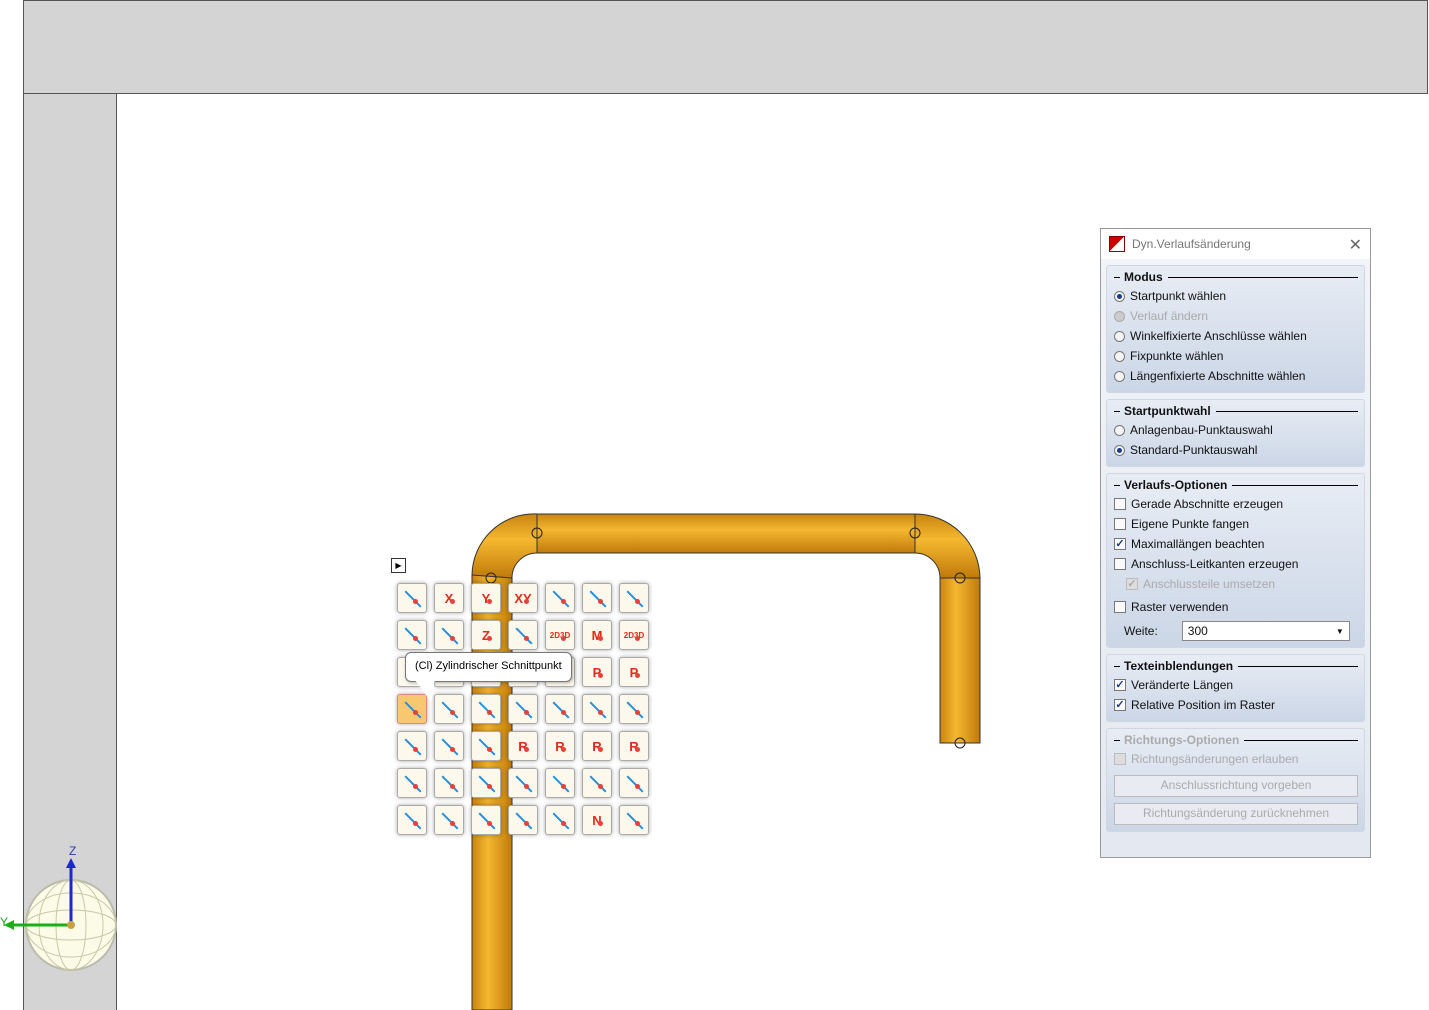 This screenshot has width=1429, height=1010. What do you see at coordinates (486, 746) in the screenshot?
I see `tool-solid-center-icon` at bounding box center [486, 746].